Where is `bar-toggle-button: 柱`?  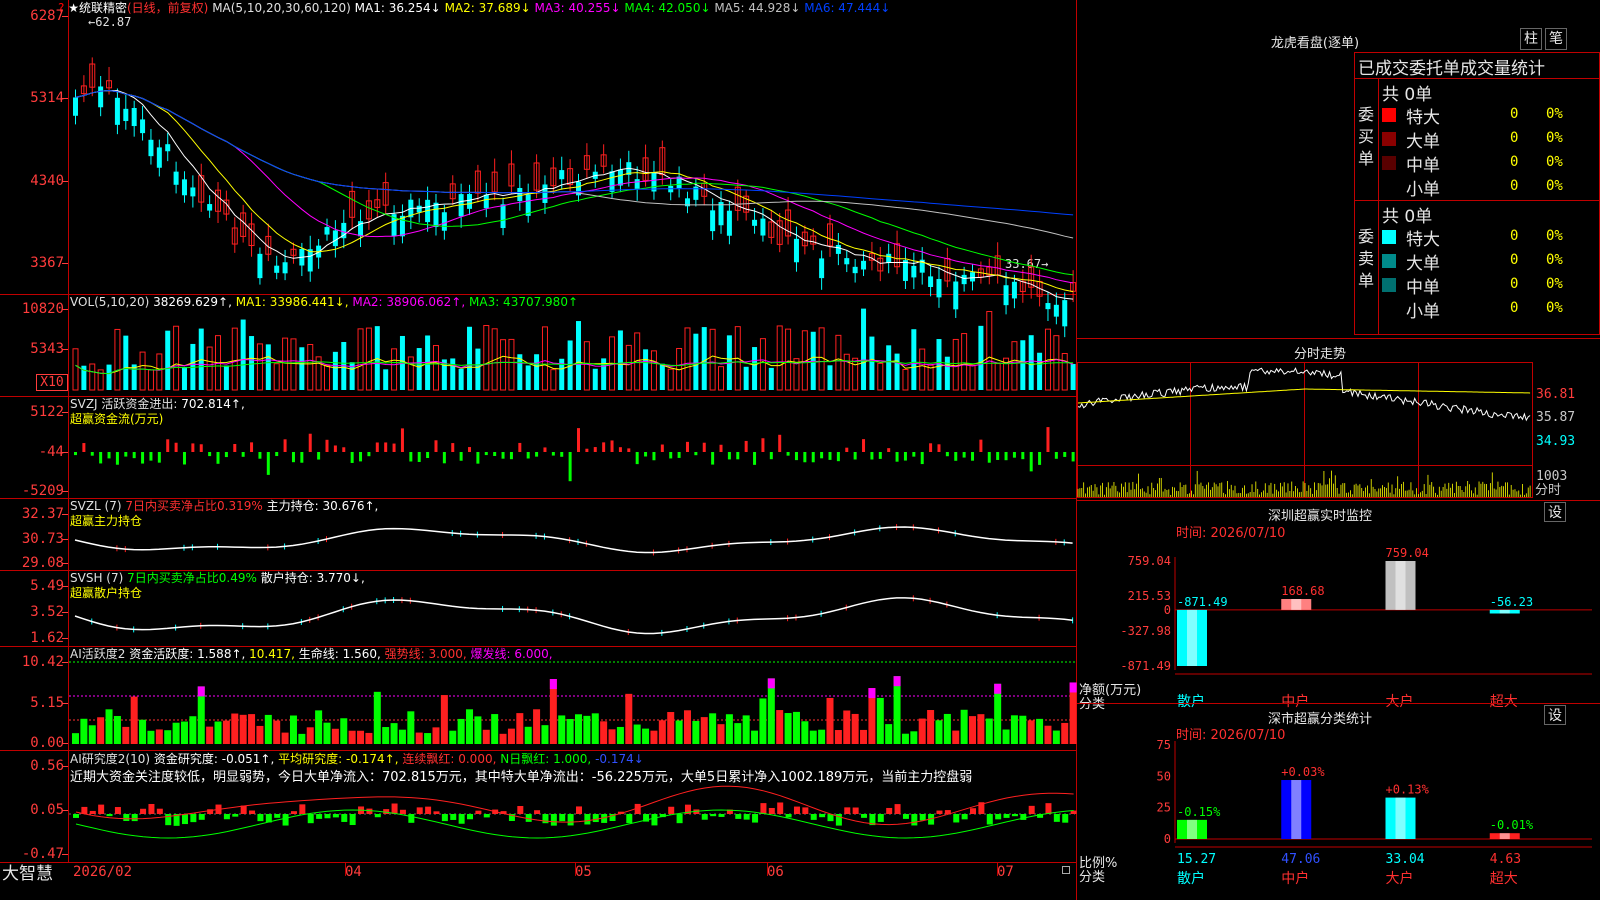
bar-toggle-button: 柱 is located at coordinates (1531, 39).